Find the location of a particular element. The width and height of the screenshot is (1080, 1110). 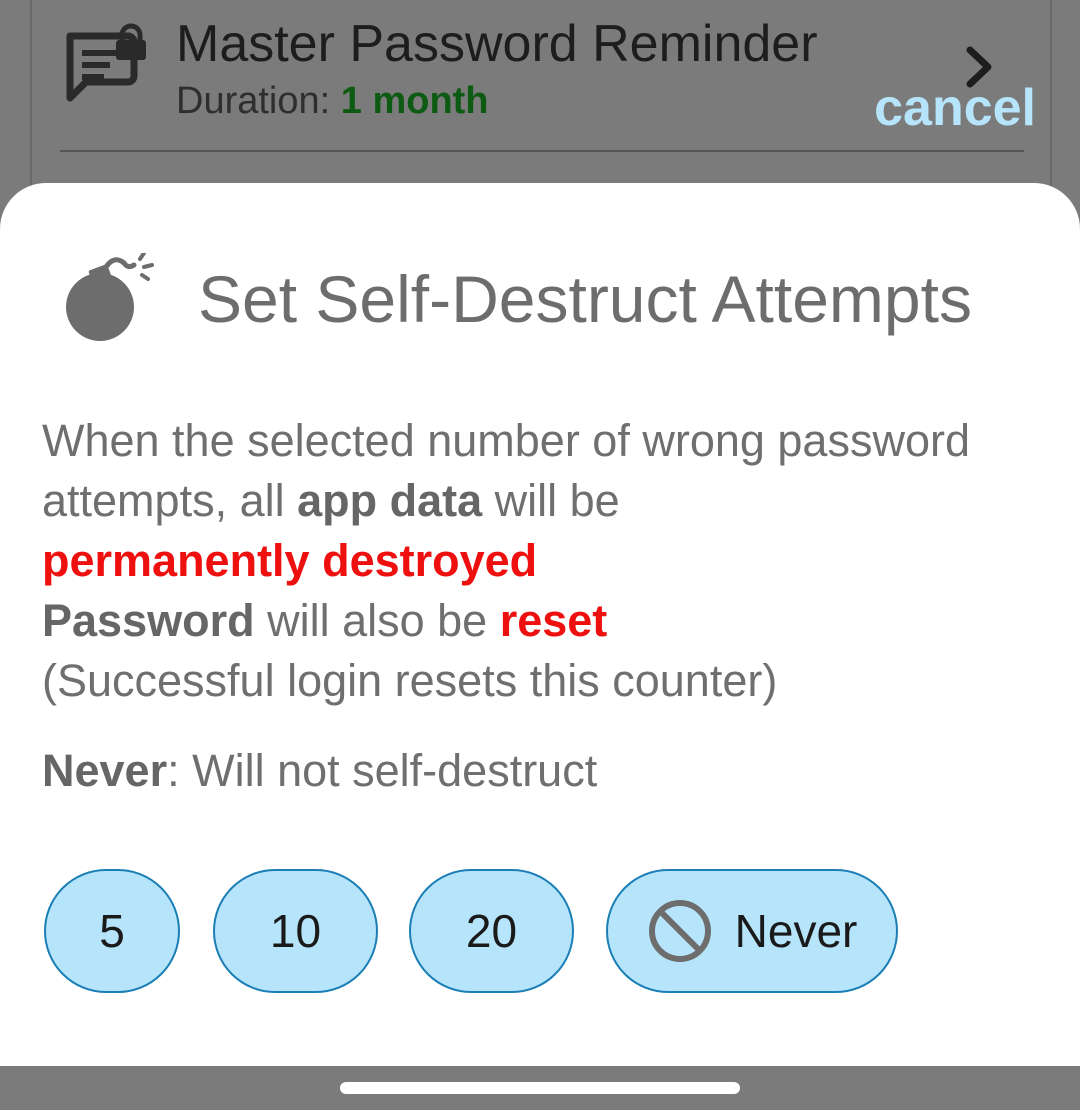

never-explanation: Never: Will not self-destruct is located at coordinates (522, 771).